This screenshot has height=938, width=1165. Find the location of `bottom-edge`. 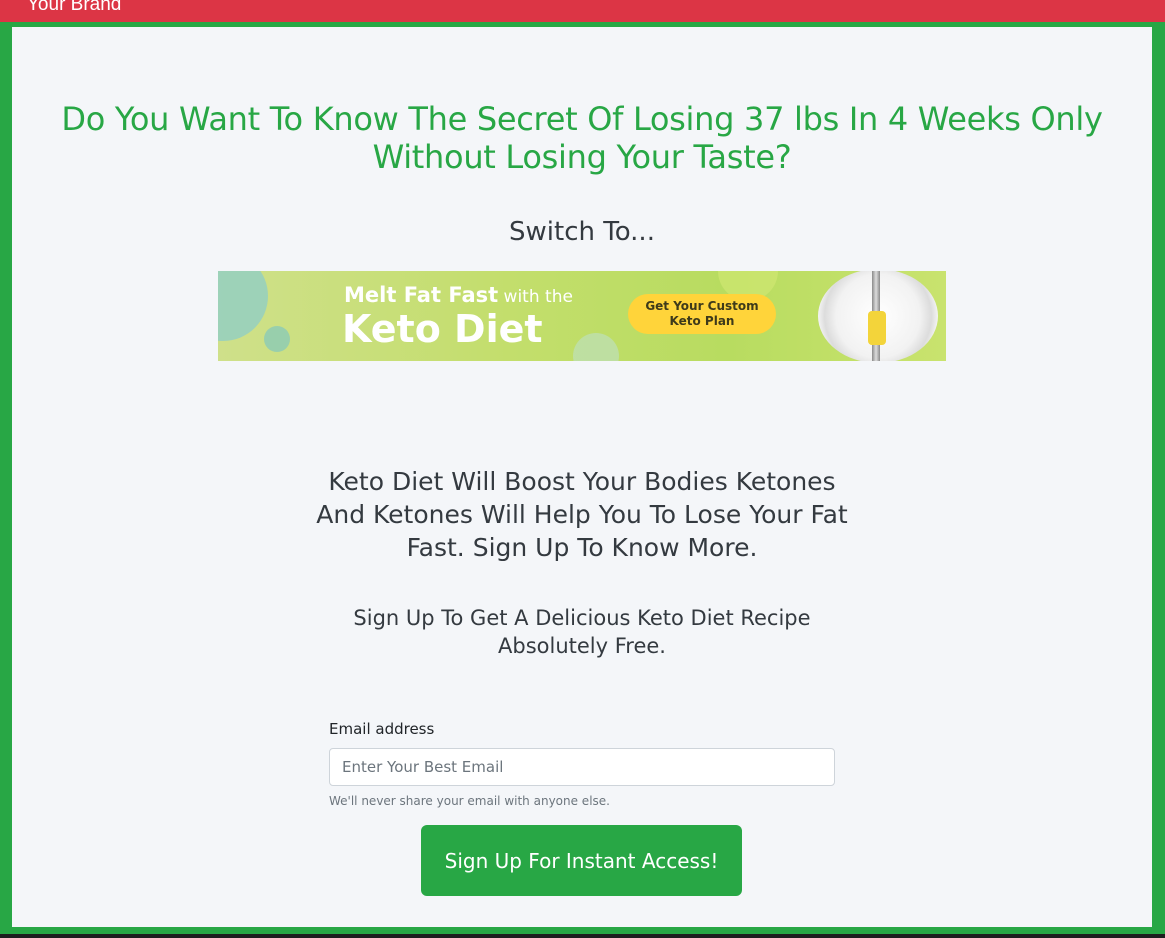

bottom-edge is located at coordinates (582, 936).